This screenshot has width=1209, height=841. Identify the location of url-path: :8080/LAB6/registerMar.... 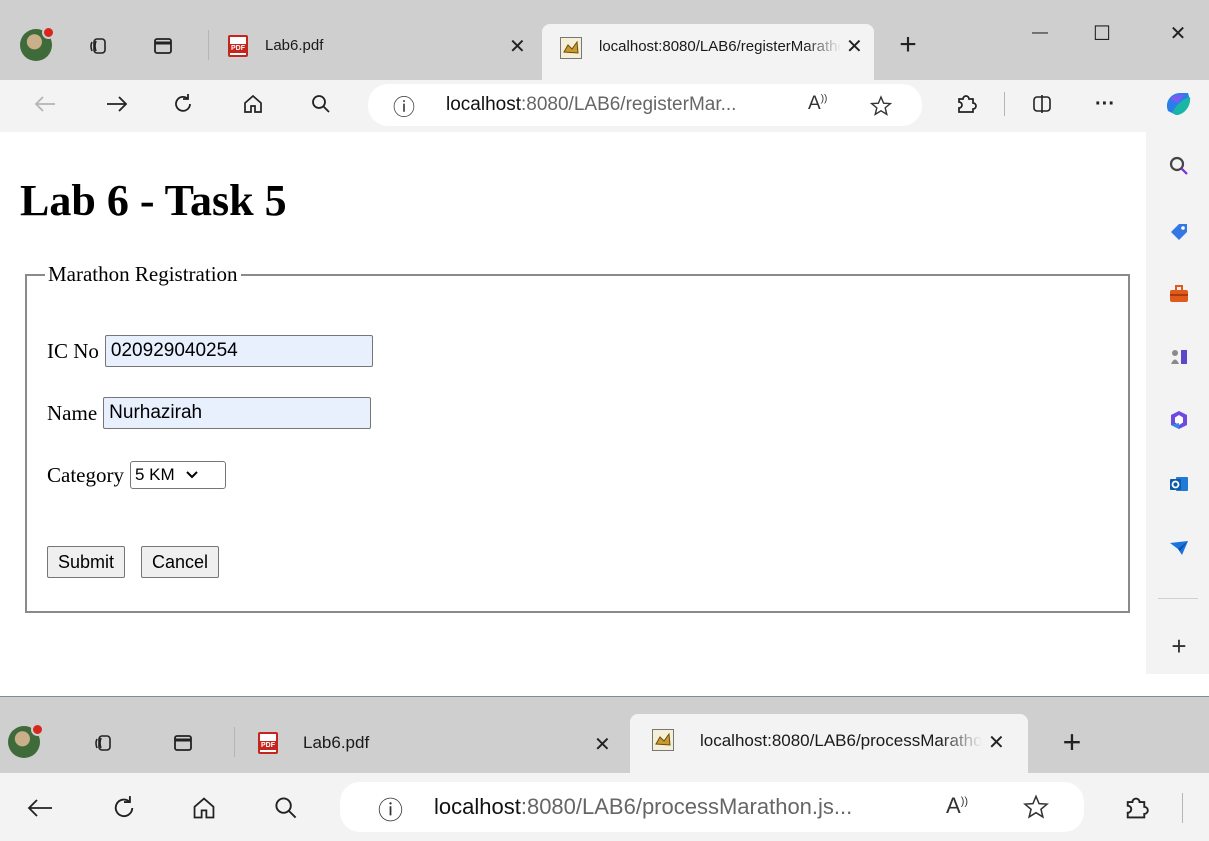
(629, 104).